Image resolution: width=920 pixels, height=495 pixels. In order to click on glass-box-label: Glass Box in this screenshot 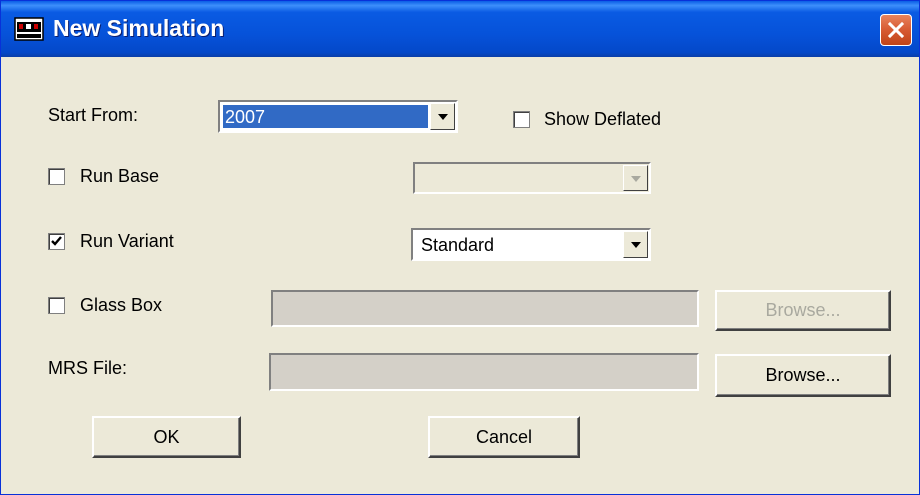, I will do `click(121, 305)`.